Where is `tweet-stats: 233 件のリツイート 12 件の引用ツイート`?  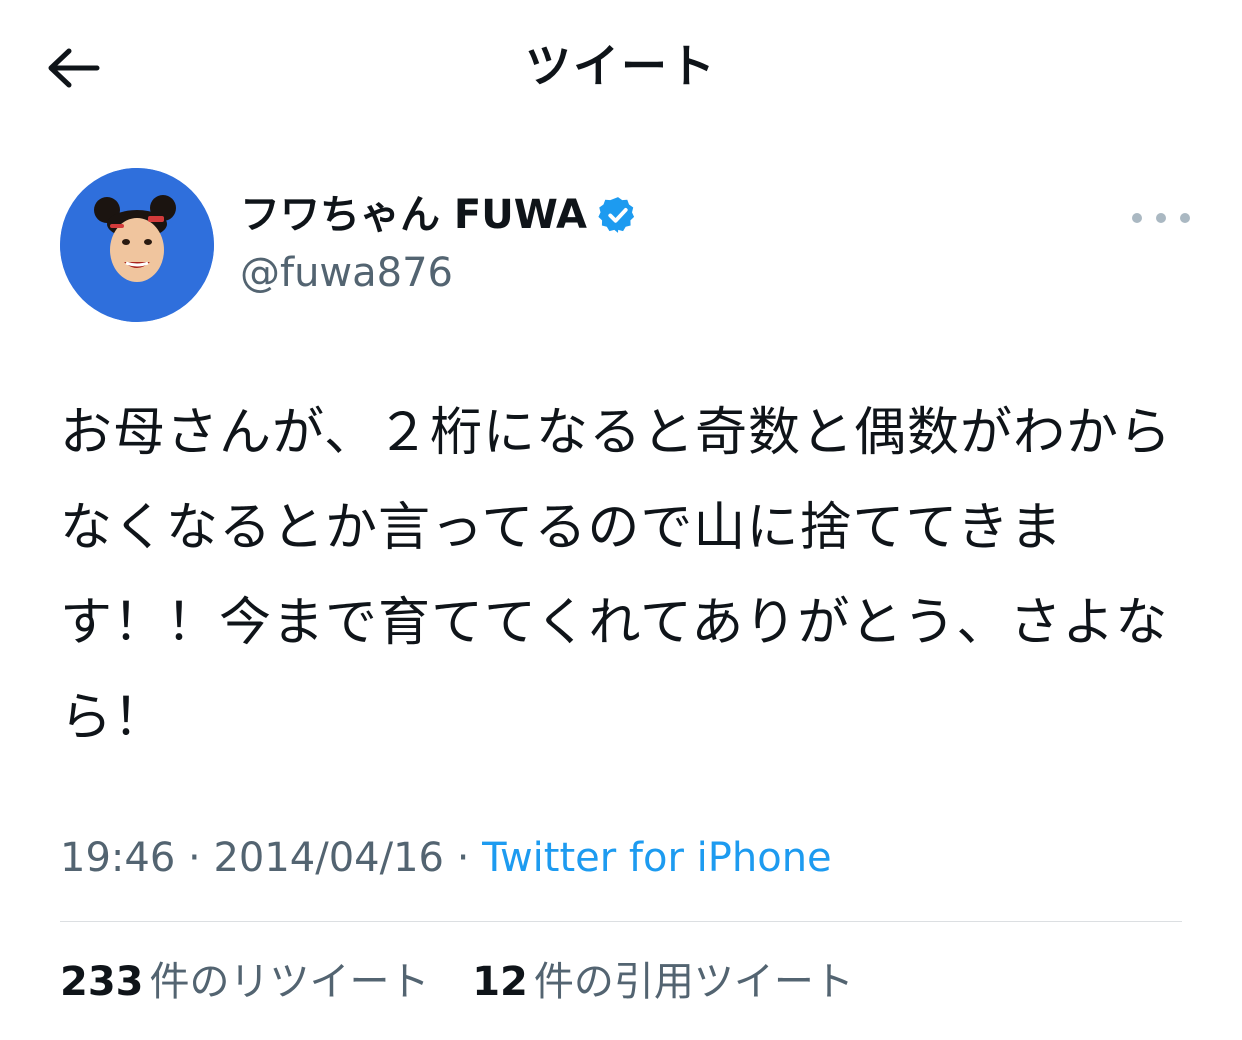 tweet-stats: 233 件のリツイート 12 件の引用ツイート is located at coordinates (472, 982).